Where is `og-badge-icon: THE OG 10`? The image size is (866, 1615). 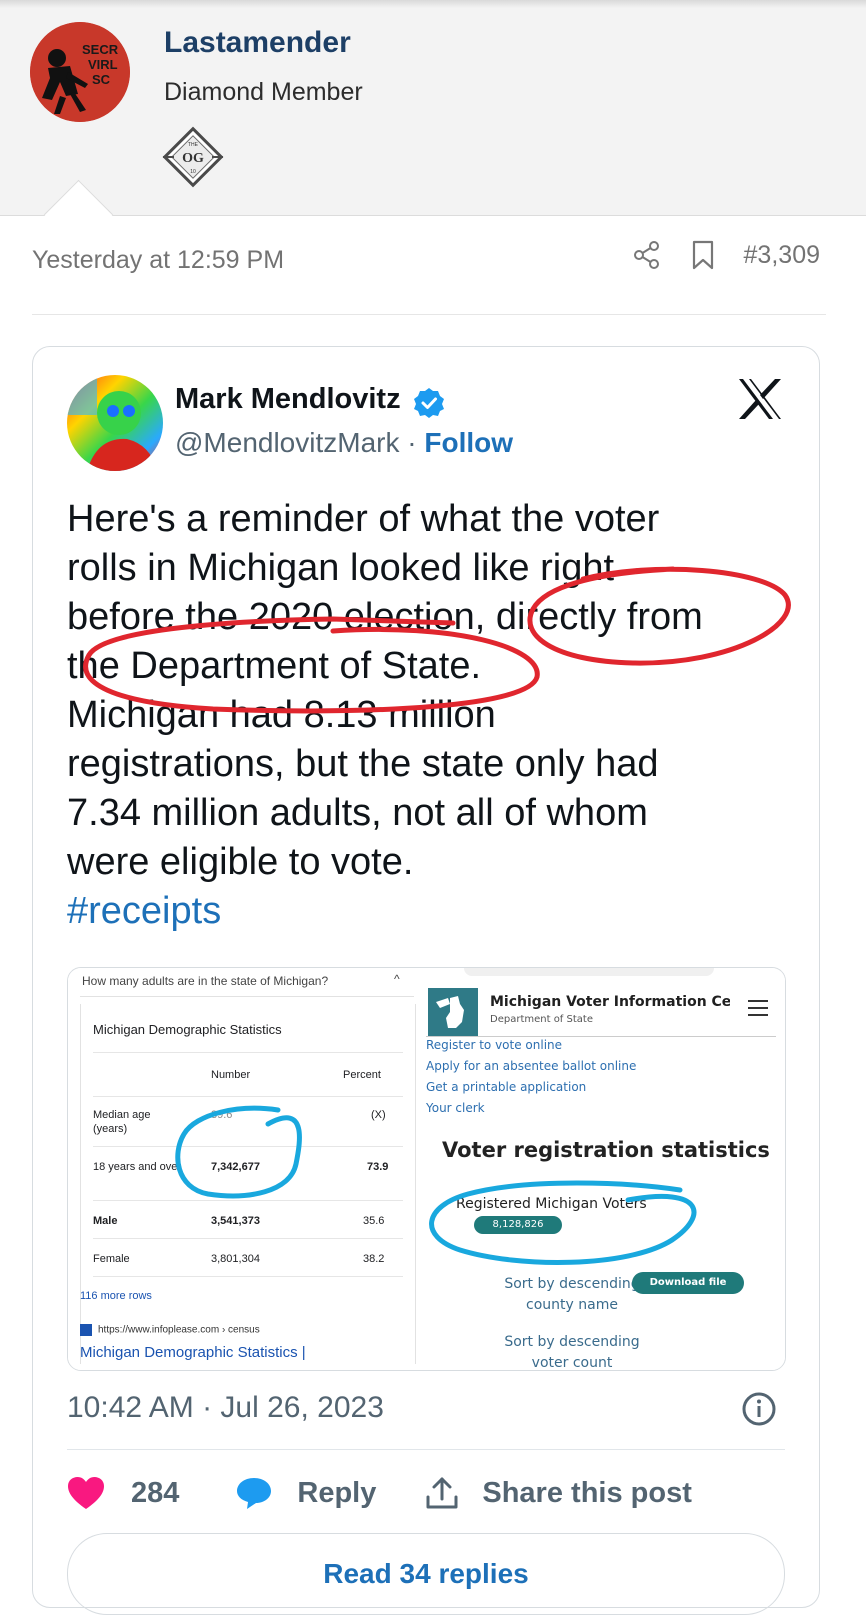
og-badge-icon: THE OG 10 is located at coordinates (193, 157).